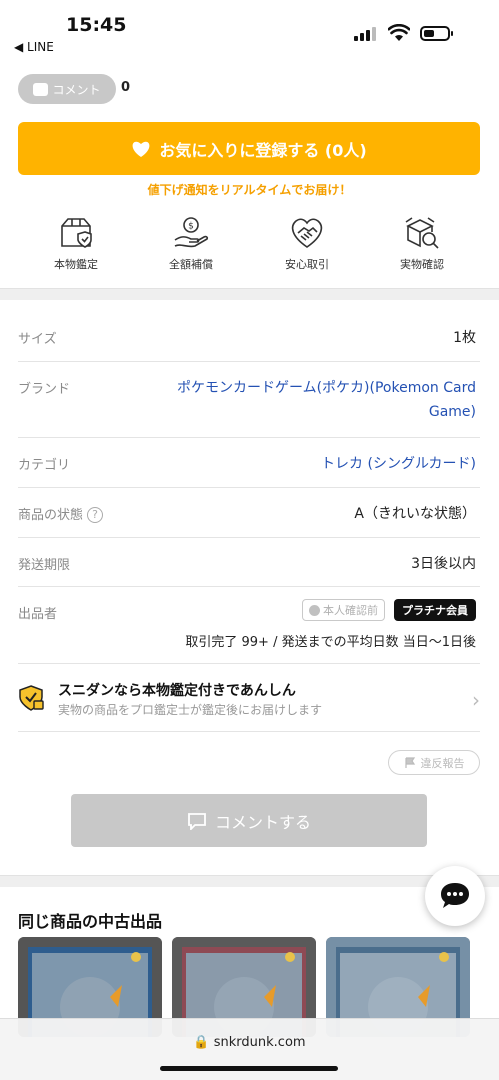  What do you see at coordinates (37, 339) in the screenshot?
I see `size-label: サイズ` at bounding box center [37, 339].